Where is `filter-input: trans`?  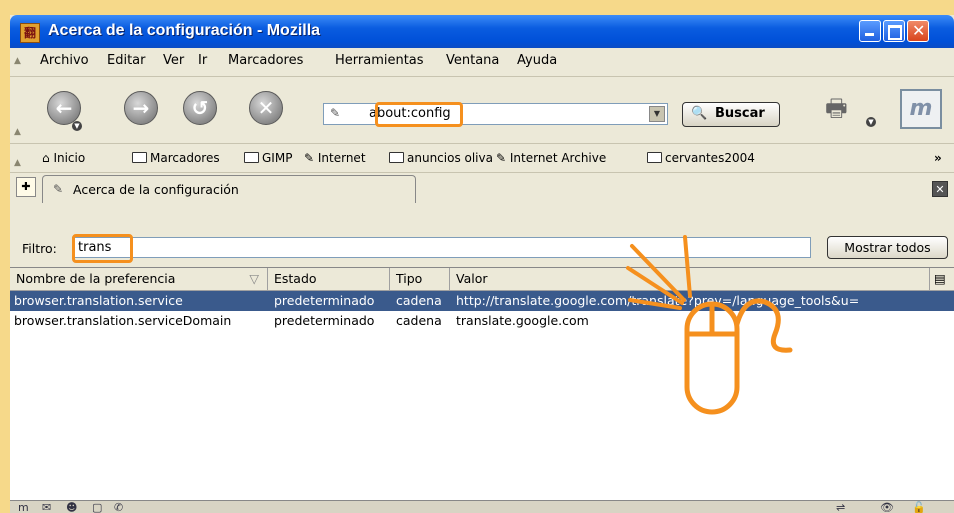
filter-input: trans is located at coordinates (441, 247).